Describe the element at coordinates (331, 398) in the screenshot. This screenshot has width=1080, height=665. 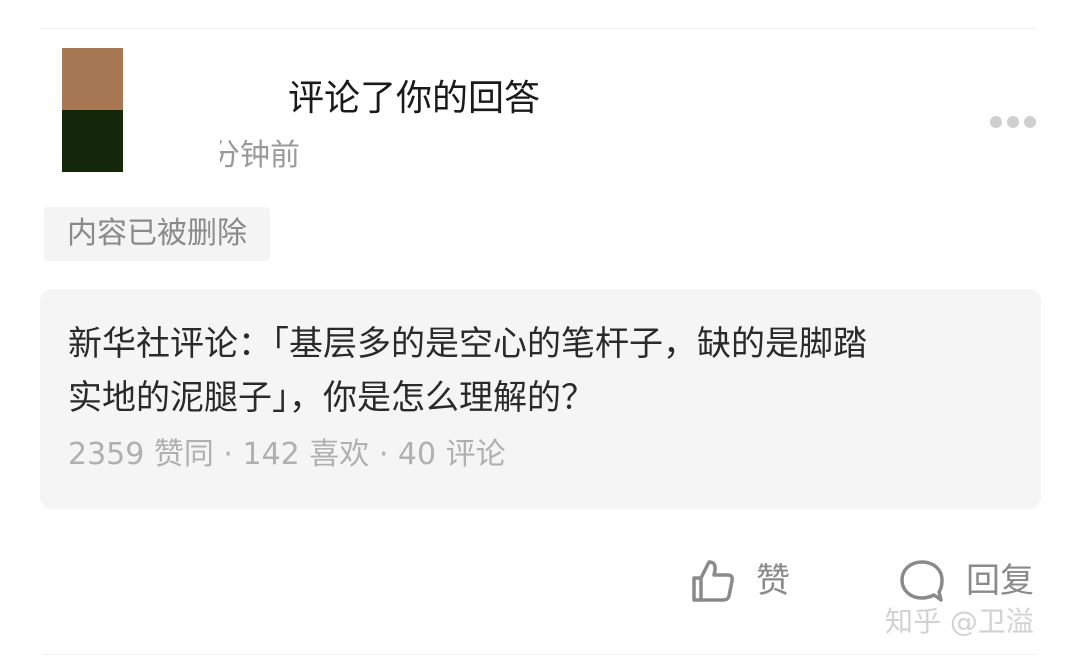
I see `question-title-line: 实地的泥腿子」，你是怎么理解的？` at that location.